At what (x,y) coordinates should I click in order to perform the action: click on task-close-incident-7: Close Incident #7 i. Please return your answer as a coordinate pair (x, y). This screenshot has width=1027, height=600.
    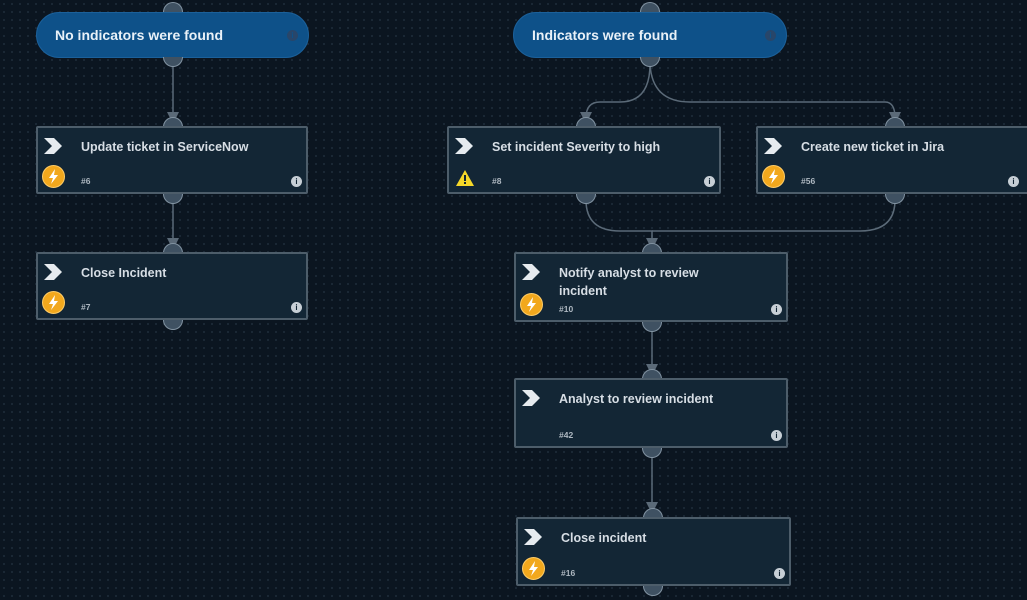
    Looking at the image, I should click on (172, 286).